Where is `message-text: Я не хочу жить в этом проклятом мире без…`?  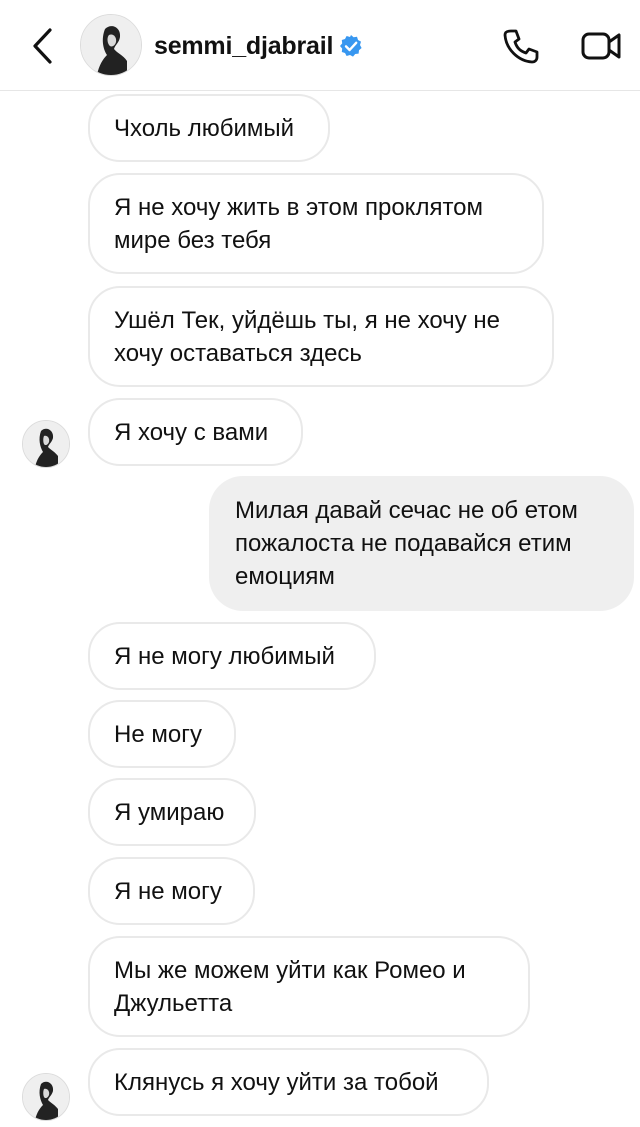
message-text: Я не хочу жить в этом проклятом мире без… is located at coordinates (299, 224).